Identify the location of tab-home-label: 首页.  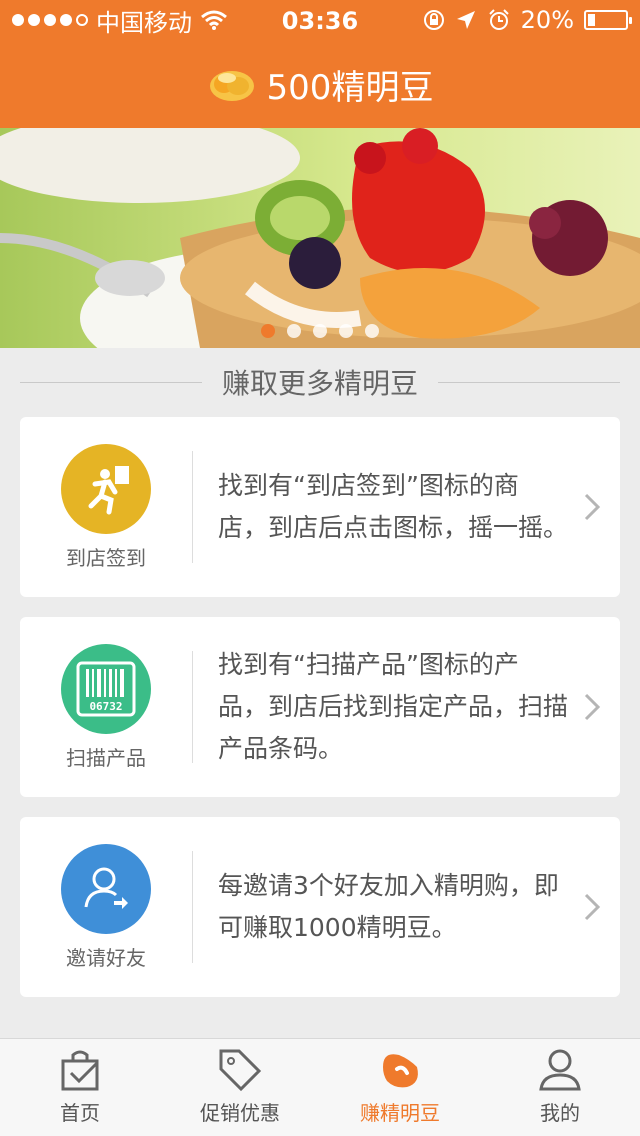
(80, 1113).